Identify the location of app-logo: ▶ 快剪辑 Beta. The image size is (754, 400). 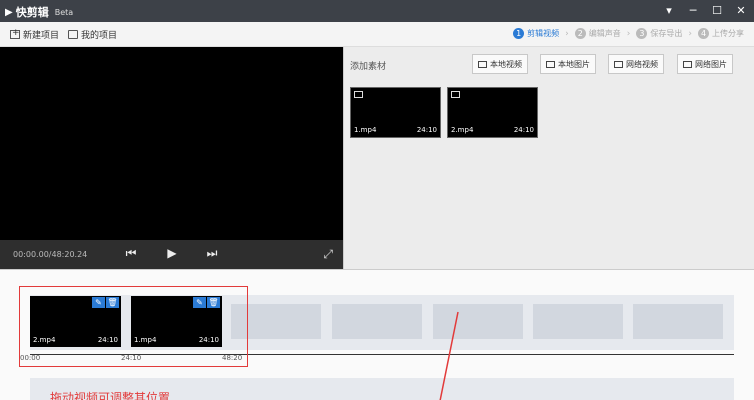
(39, 12).